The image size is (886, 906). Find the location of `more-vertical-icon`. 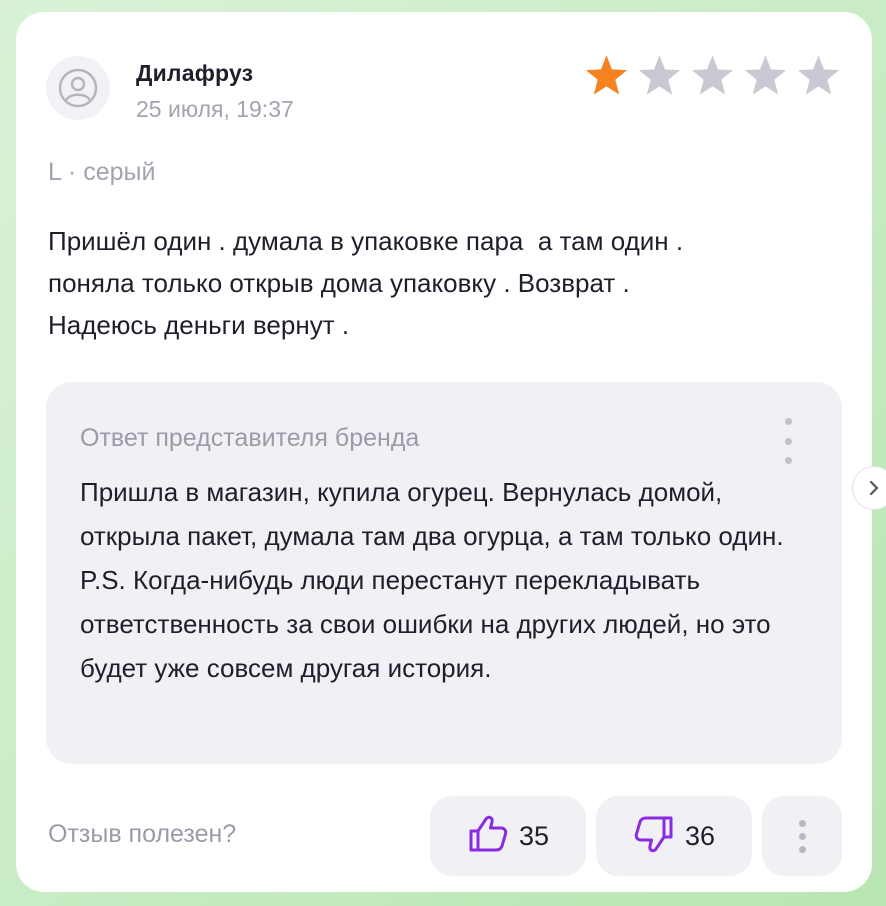

more-vertical-icon is located at coordinates (788, 441).